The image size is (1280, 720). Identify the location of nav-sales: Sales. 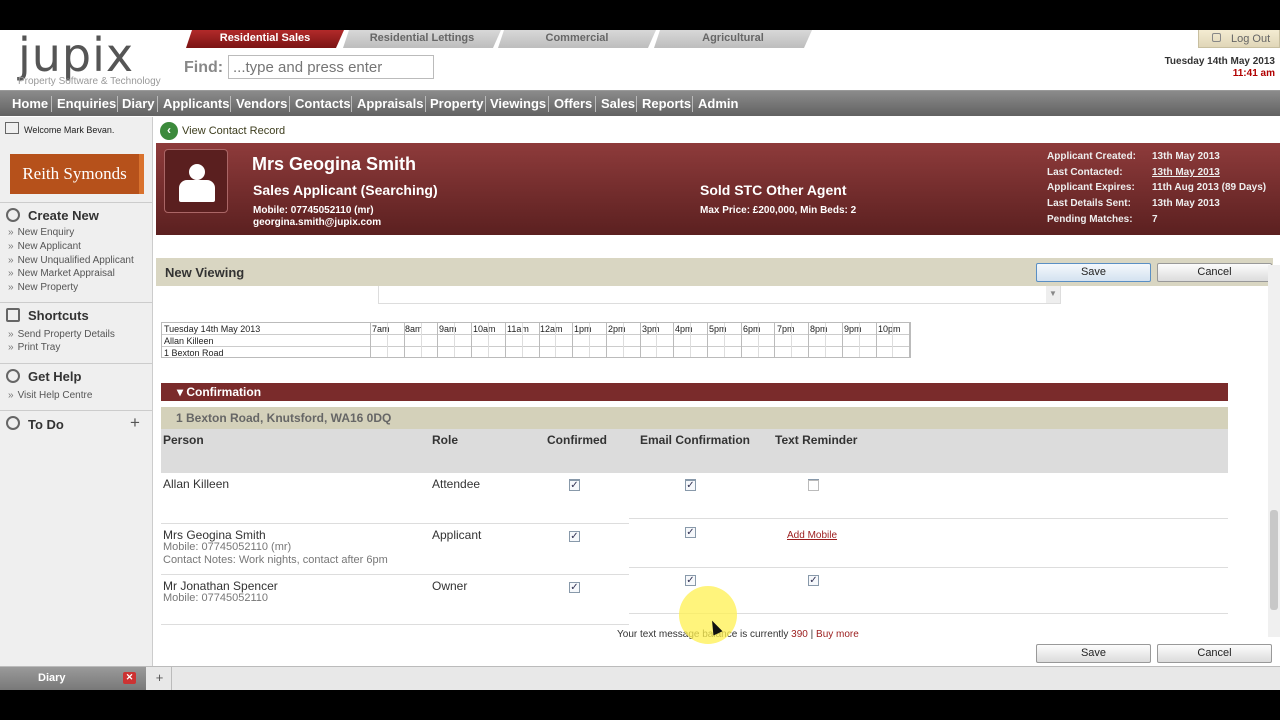
(618, 104).